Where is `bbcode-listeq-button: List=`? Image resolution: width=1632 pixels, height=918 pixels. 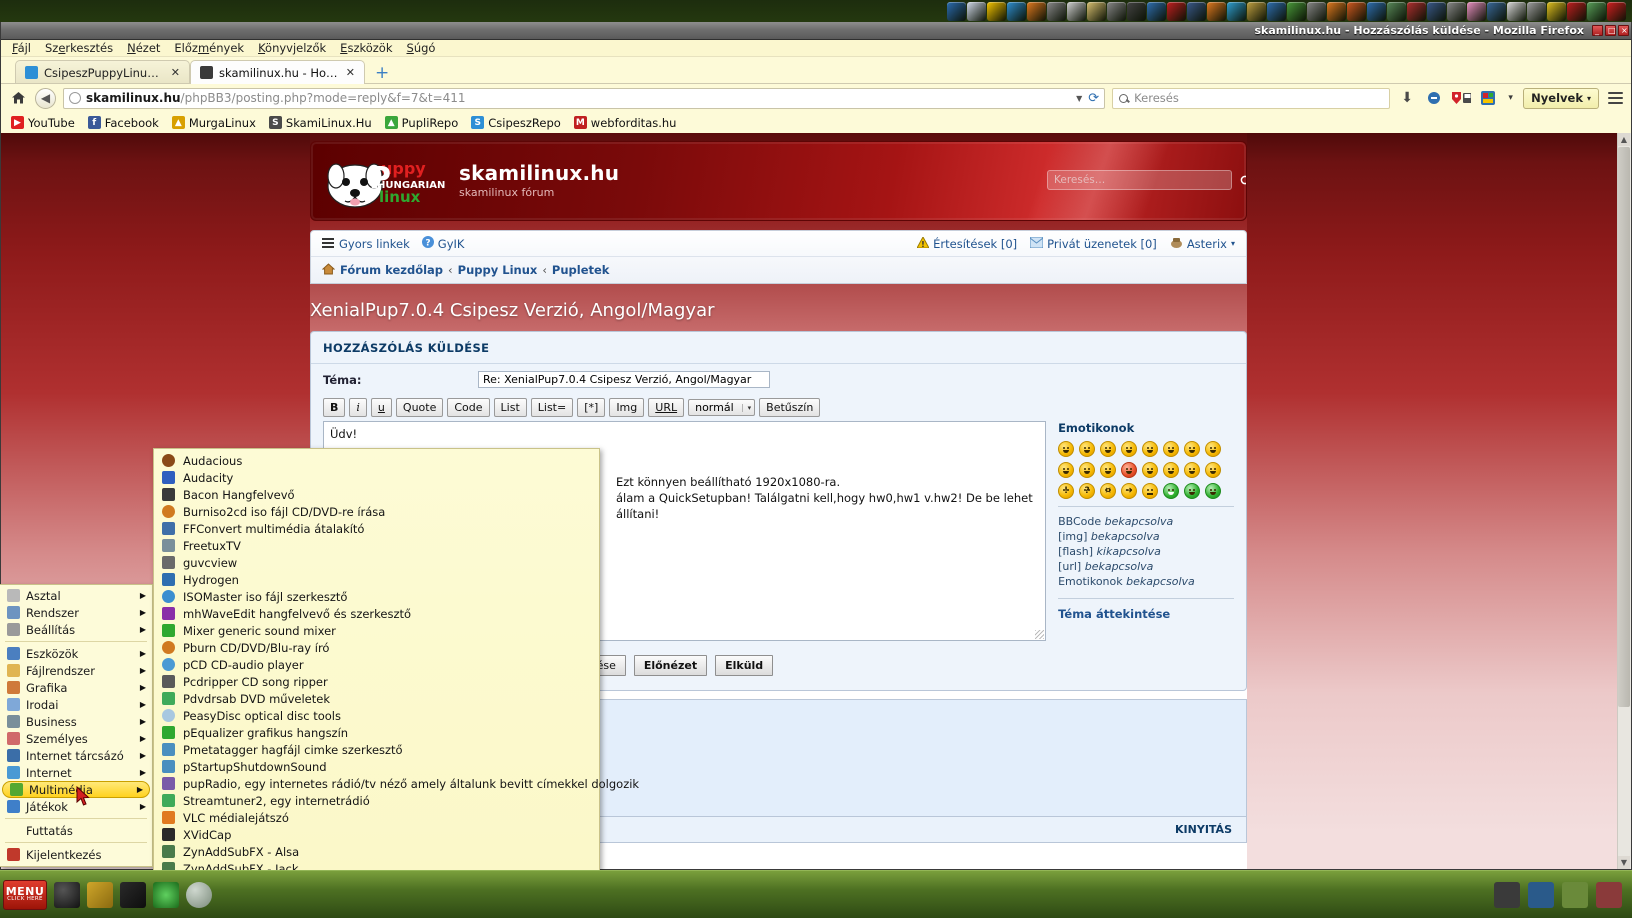 bbcode-listeq-button: List= is located at coordinates (552, 407).